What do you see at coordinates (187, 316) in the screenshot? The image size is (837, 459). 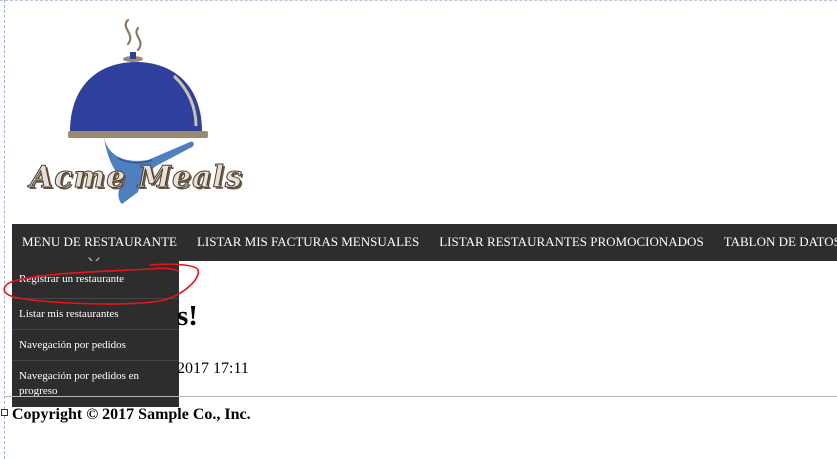 I see `welcome-heading: s!` at bounding box center [187, 316].